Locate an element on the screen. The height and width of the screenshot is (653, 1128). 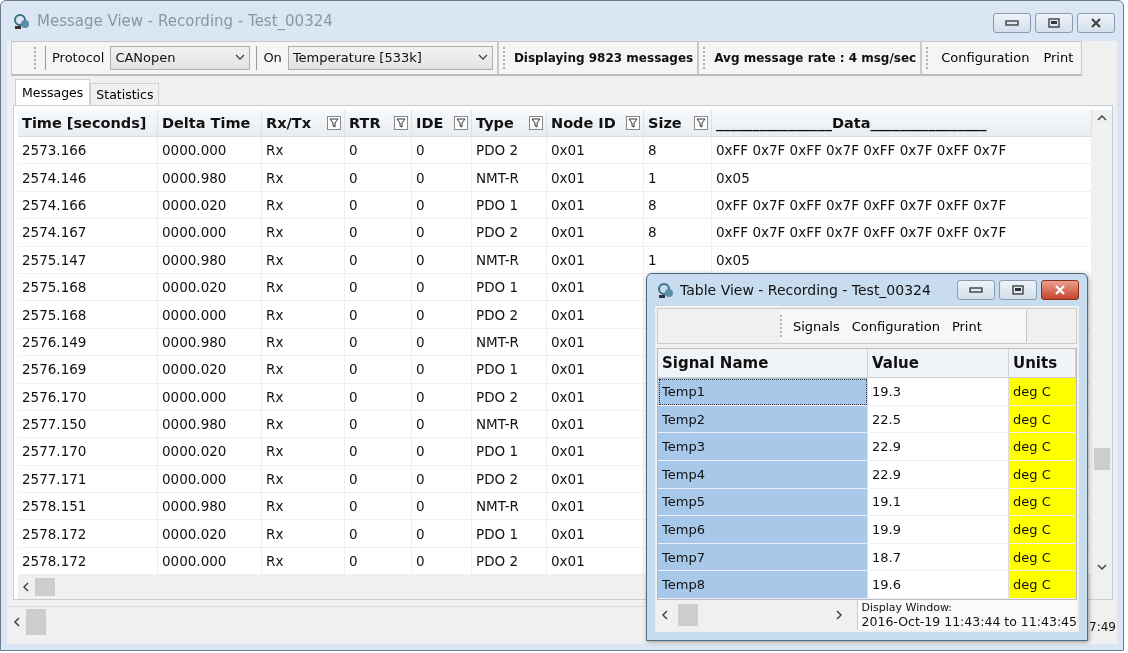
tab: Statistics is located at coordinates (125, 94).